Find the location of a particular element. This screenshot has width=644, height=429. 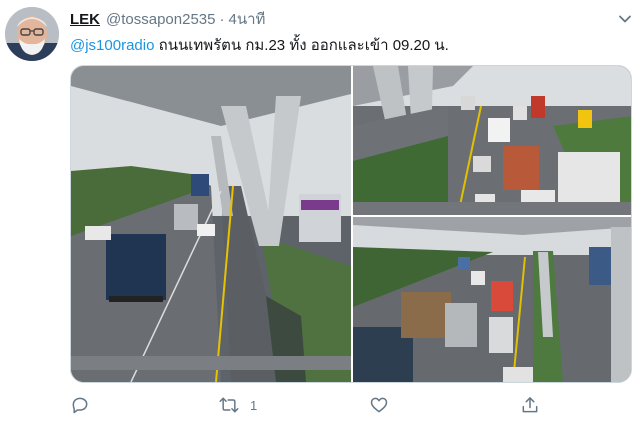

heart-icon is located at coordinates (379, 405).